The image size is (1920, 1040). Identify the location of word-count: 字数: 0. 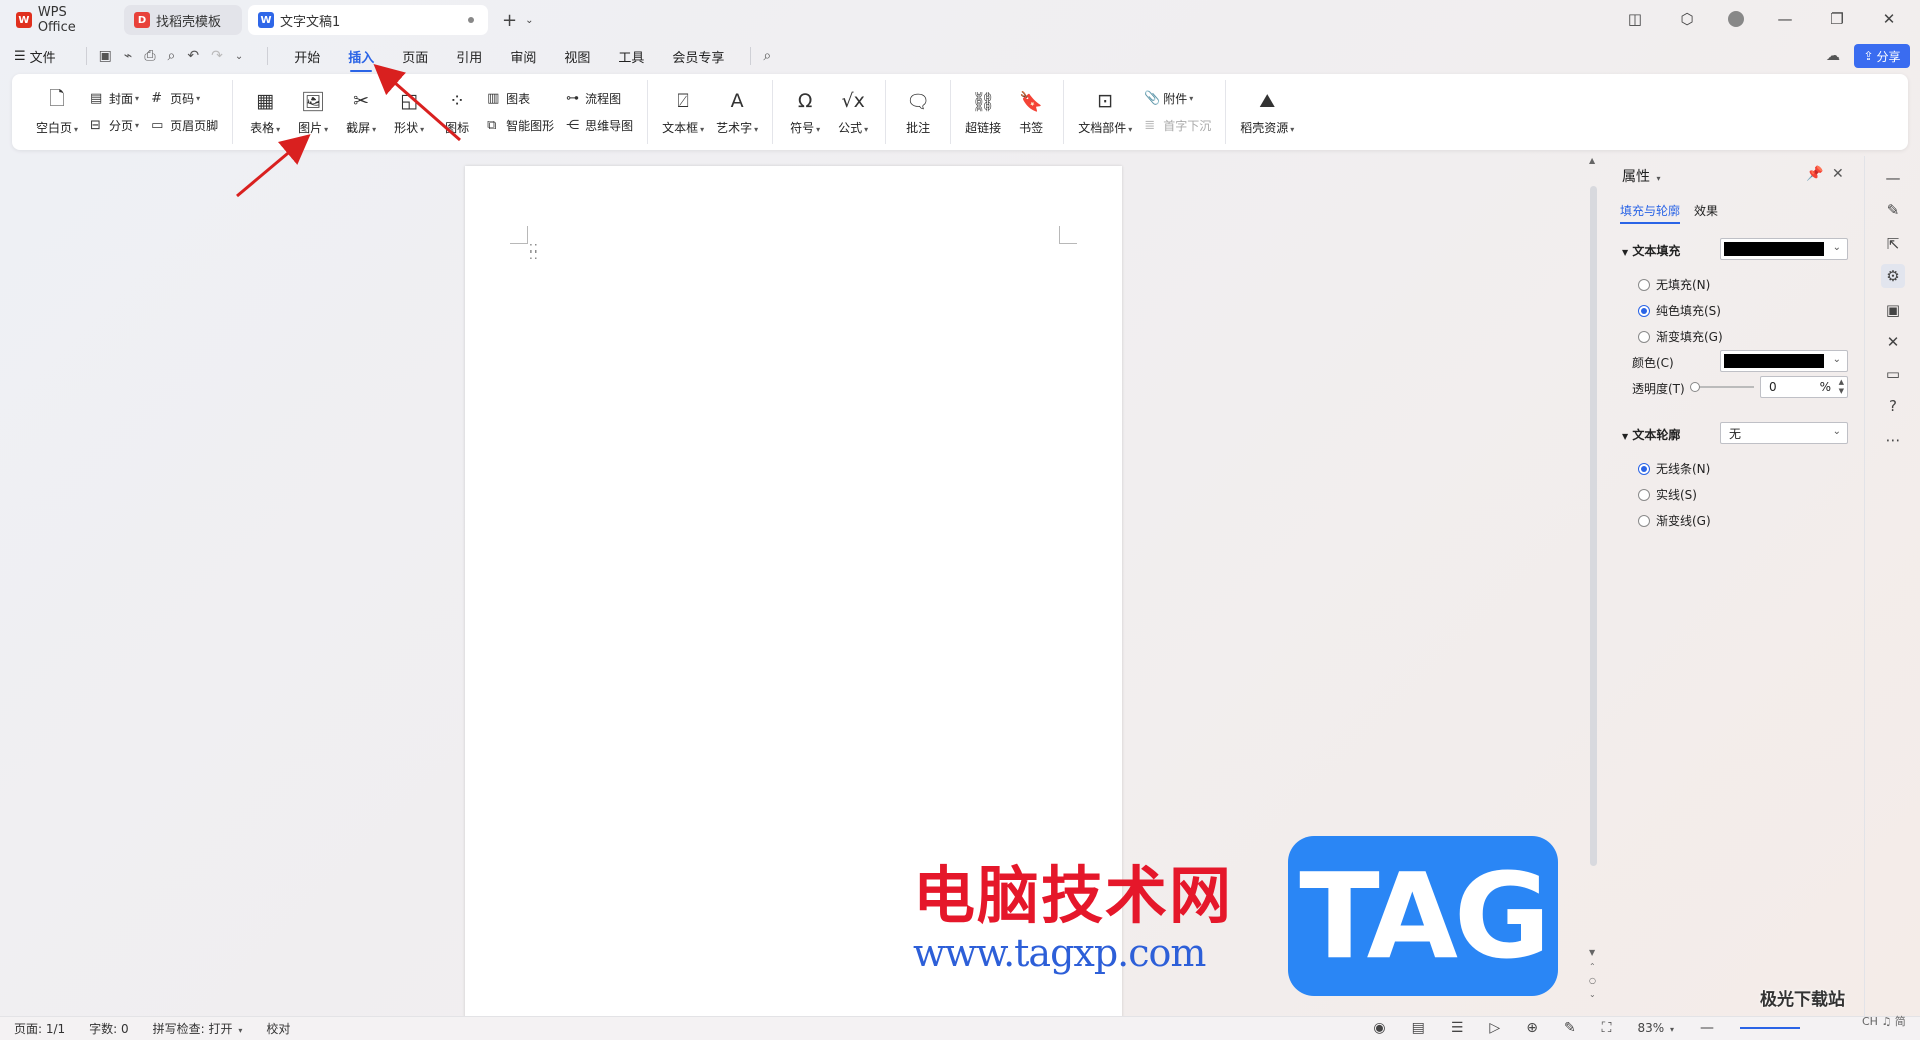
(109, 1028).